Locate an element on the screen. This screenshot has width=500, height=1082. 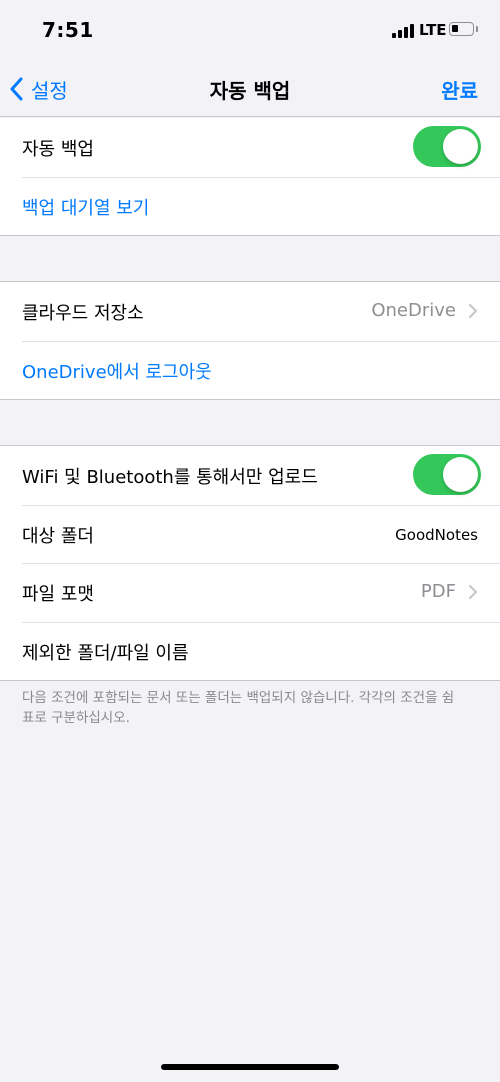
wifi-only-toggle is located at coordinates (447, 474).